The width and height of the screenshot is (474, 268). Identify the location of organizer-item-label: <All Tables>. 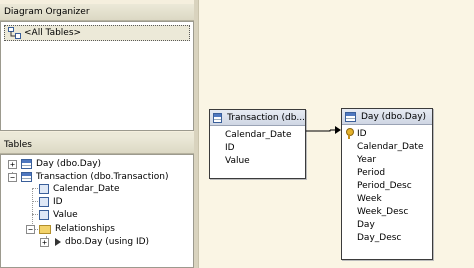
(53, 33).